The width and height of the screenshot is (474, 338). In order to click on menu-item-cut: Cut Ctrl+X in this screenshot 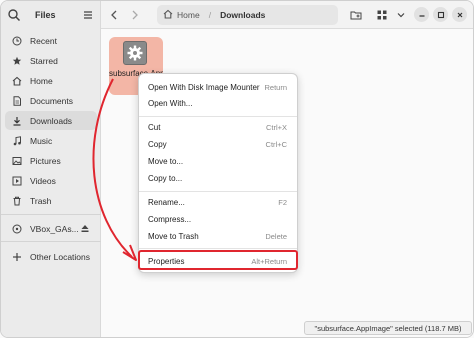, I will do `click(218, 127)`.